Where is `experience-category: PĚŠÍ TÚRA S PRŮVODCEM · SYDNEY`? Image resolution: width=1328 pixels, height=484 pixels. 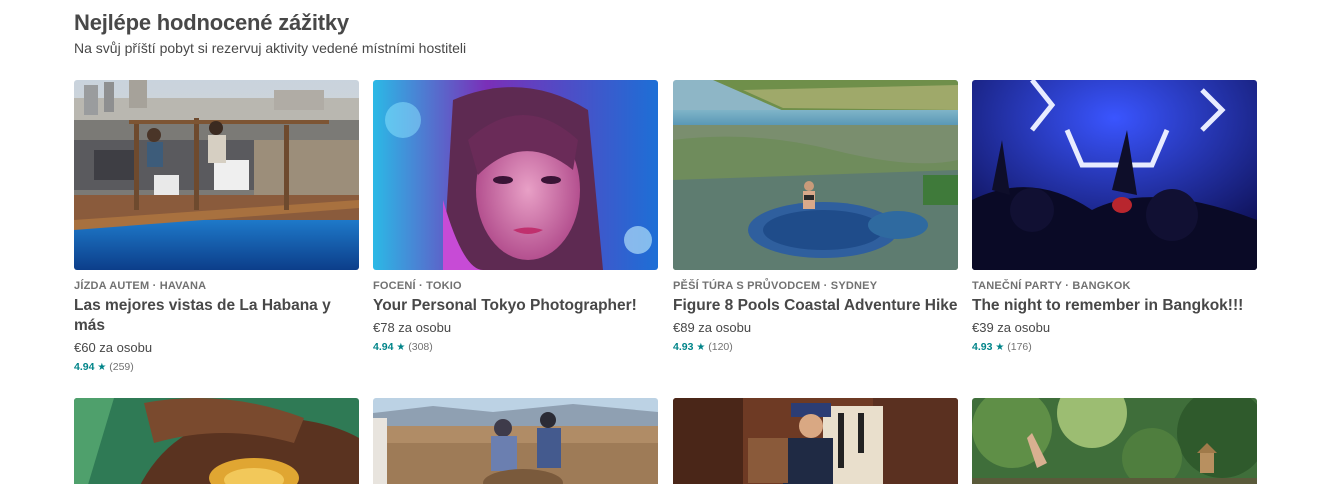
experience-category: PĚŠÍ TÚRA S PRŮVODCEM · SYDNEY is located at coordinates (775, 286).